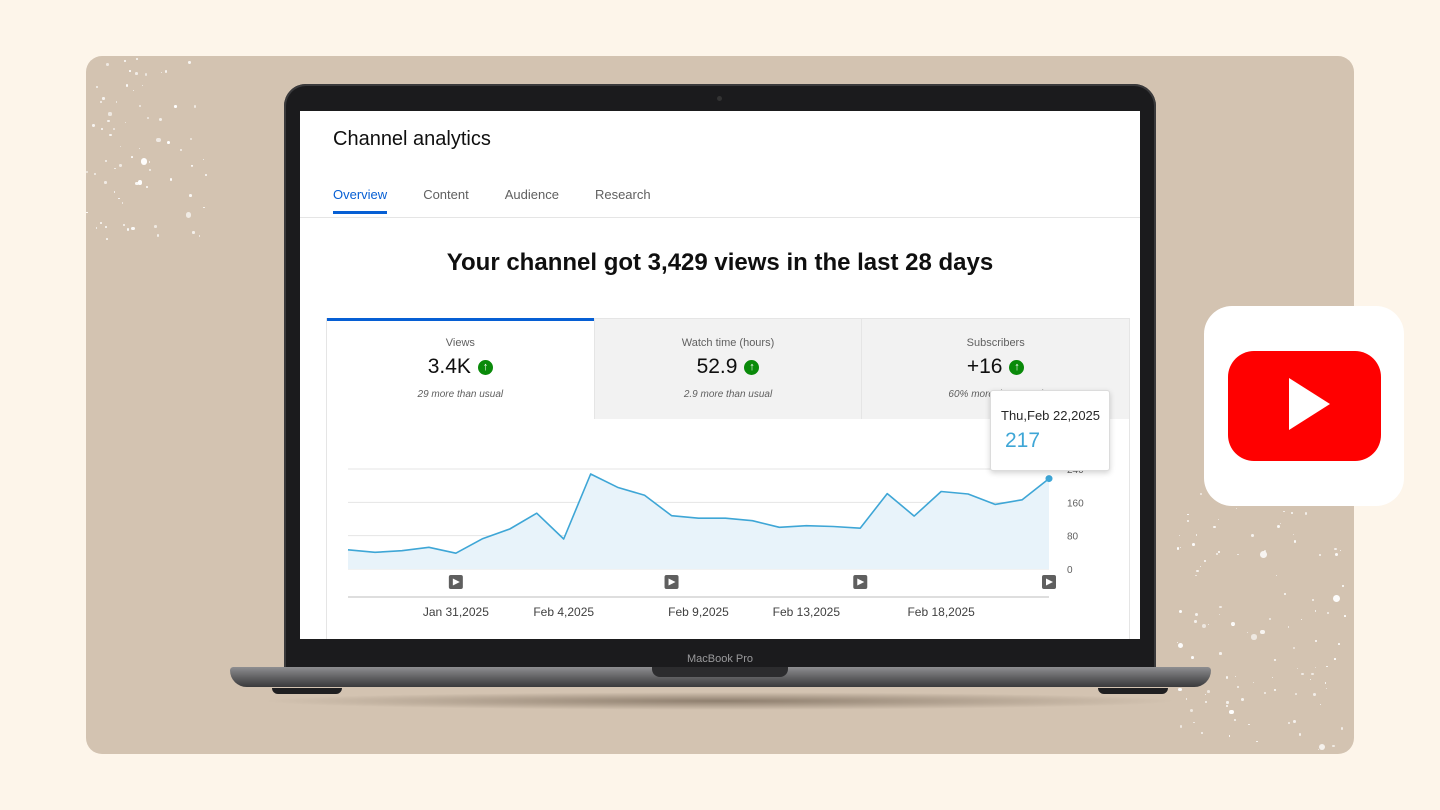  What do you see at coordinates (492, 200) in the screenshot?
I see `tab-bar: Overview Content Audience Research` at bounding box center [492, 200].